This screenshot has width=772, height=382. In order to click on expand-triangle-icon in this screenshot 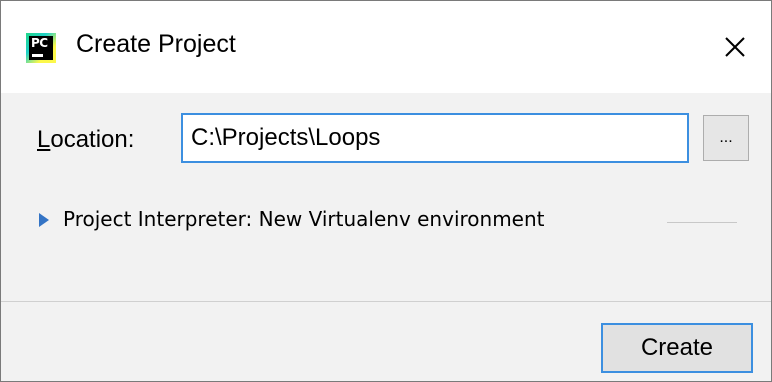, I will do `click(44, 220)`.